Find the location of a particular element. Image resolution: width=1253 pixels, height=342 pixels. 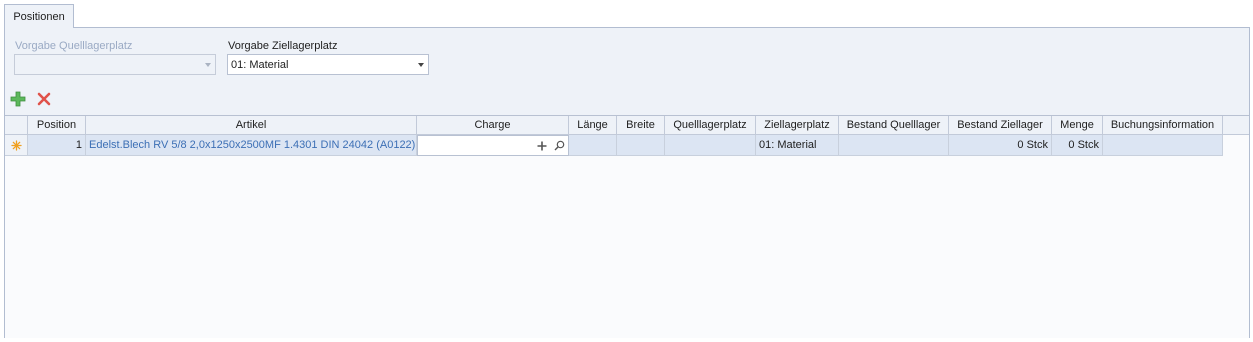

header-label: Buchungsinformation is located at coordinates (1162, 125).